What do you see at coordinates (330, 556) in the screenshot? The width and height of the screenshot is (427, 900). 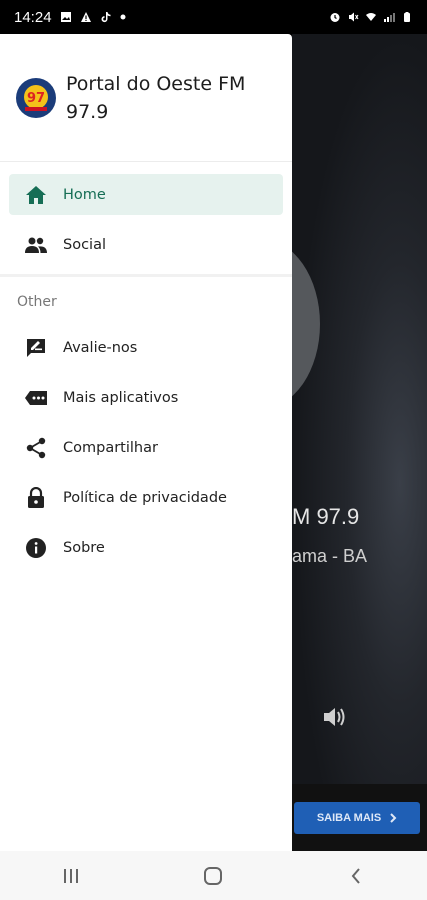 I see `station-location: ama - BA` at bounding box center [330, 556].